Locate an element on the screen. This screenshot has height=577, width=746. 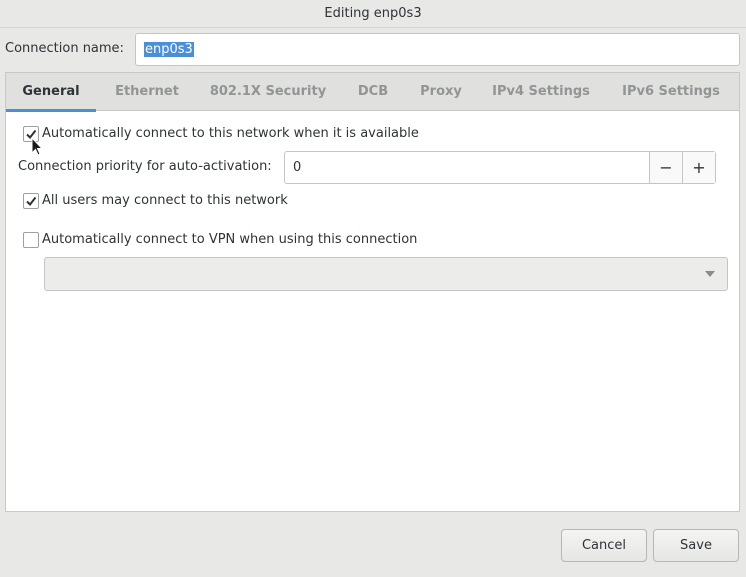
priority-increment-button: + is located at coordinates (698, 167).